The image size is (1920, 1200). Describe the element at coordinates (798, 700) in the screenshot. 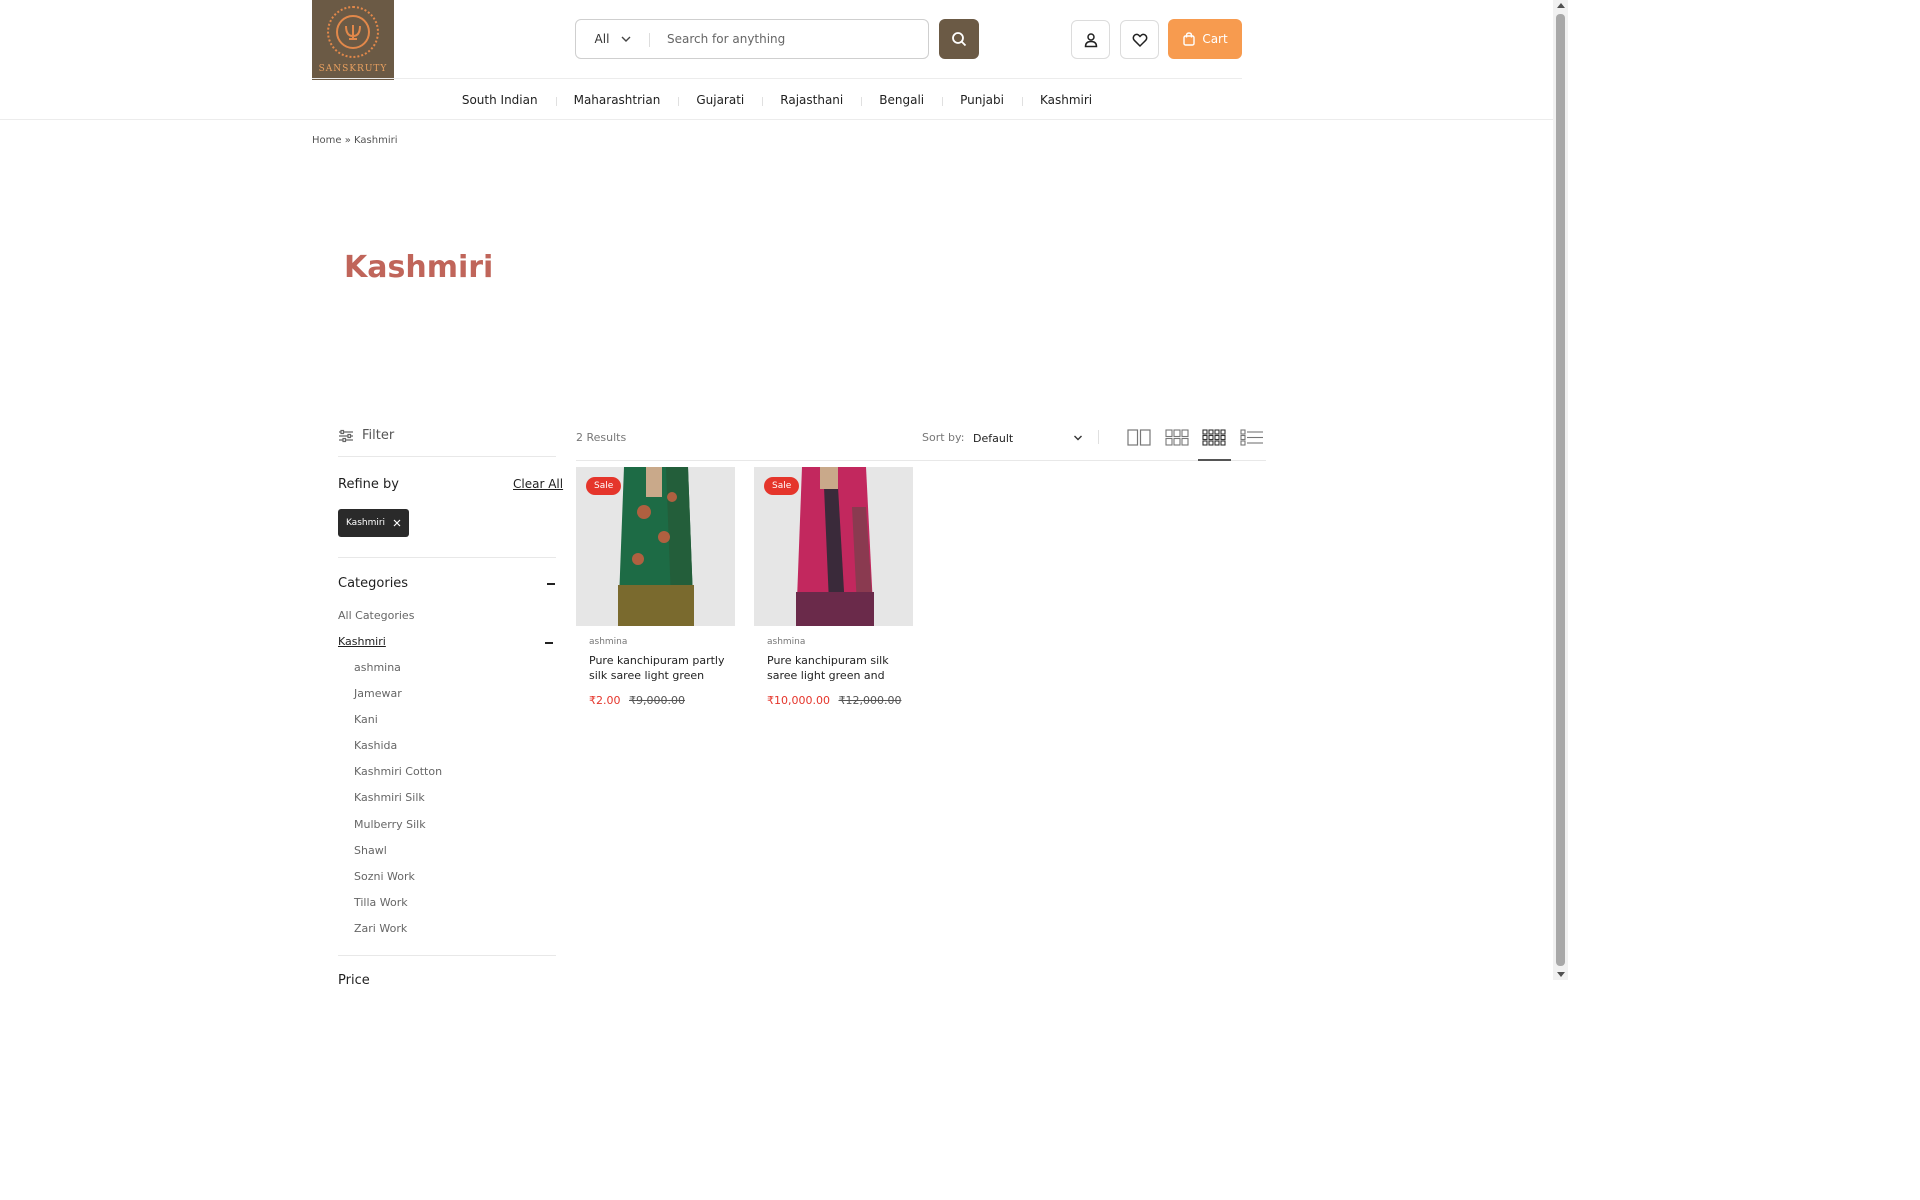

I see `sale-price: ₹10,000.00` at that location.